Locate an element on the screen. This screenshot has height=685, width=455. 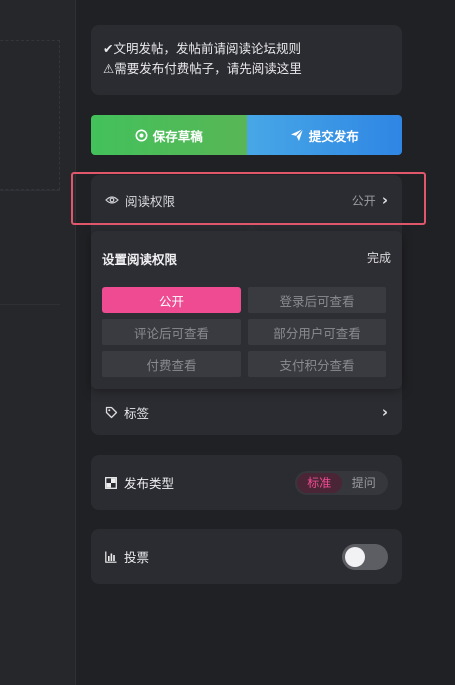
save-draft-button: 保存草稿 is located at coordinates (169, 135).